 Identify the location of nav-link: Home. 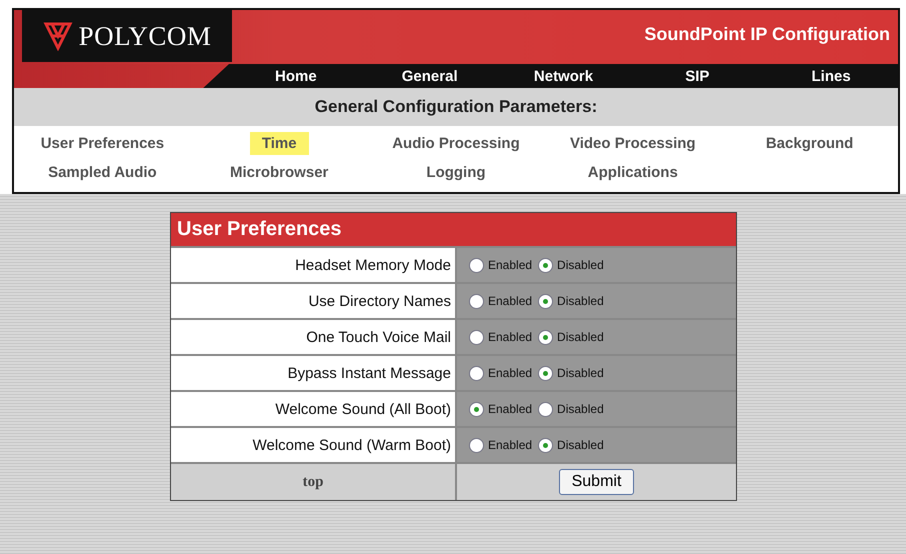
(296, 76).